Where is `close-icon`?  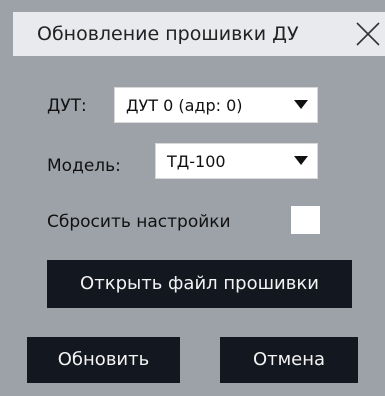
close-icon is located at coordinates (368, 34).